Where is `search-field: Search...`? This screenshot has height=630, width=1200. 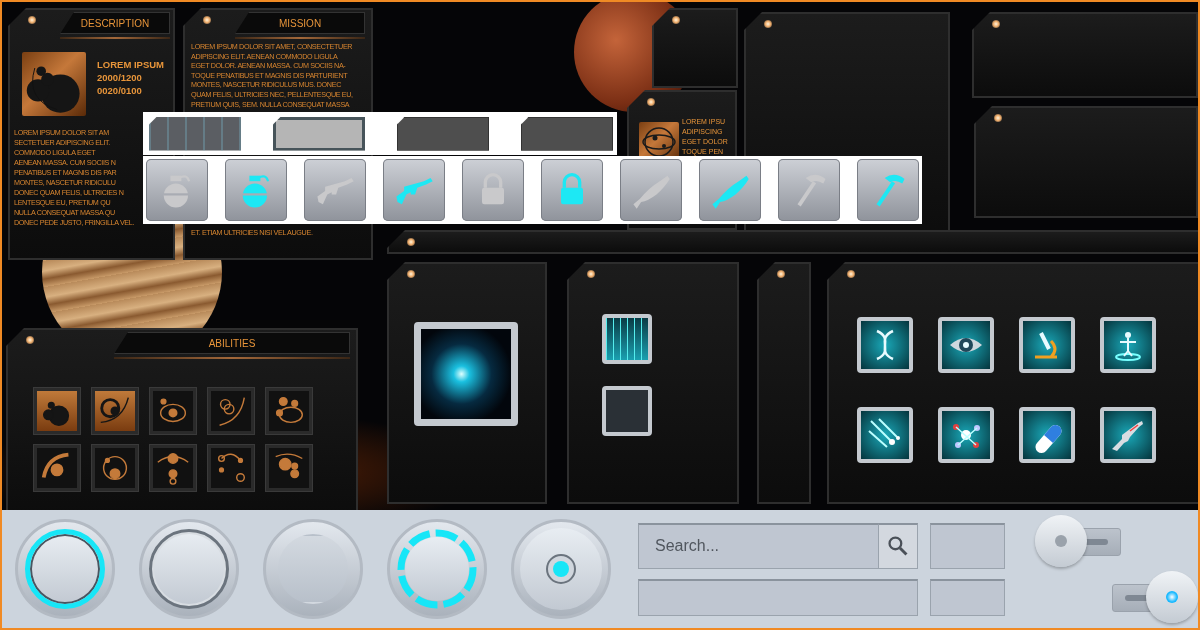 search-field: Search... is located at coordinates (758, 545).